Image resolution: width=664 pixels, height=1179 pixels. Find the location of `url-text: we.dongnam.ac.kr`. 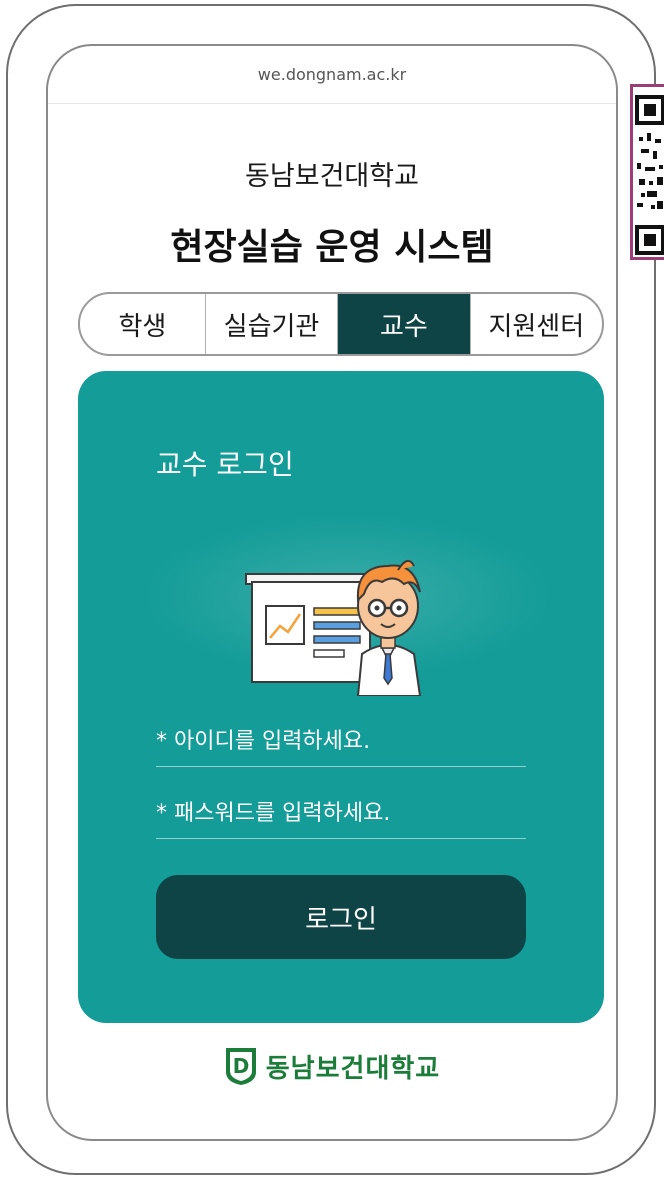

url-text: we.dongnam.ac.kr is located at coordinates (332, 74).